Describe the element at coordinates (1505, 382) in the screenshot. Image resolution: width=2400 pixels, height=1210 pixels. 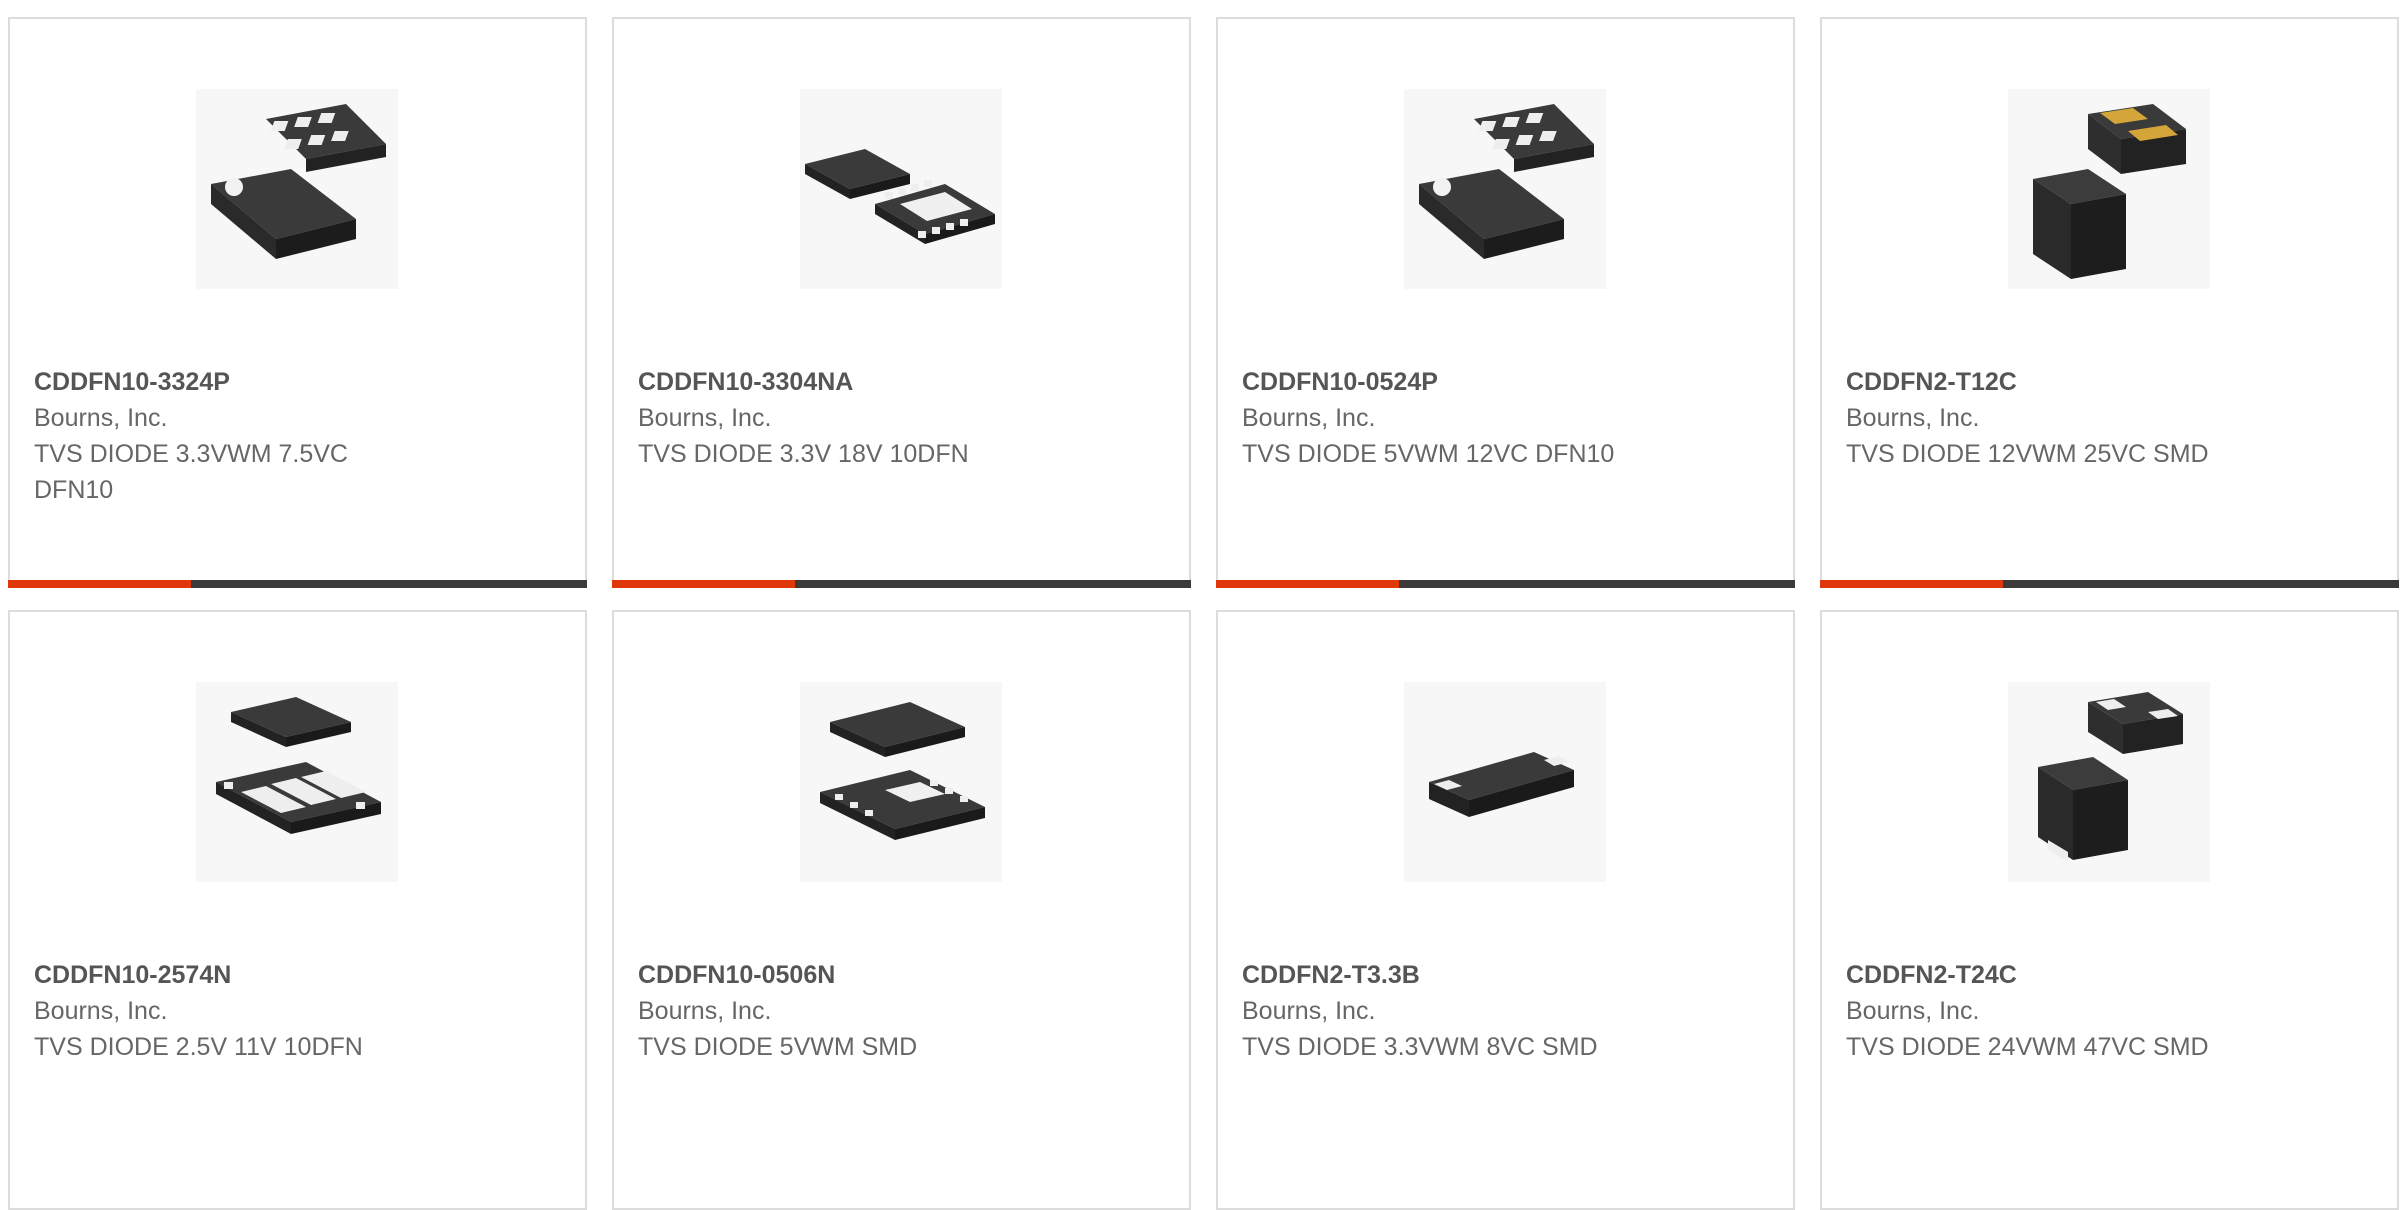
I see `part-number: CDDFN10-0524P` at that location.